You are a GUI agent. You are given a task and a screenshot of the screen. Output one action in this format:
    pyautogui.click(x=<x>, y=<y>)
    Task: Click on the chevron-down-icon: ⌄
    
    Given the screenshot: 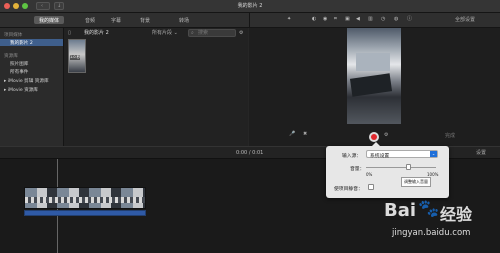 What is the action you would take?
    pyautogui.click(x=433, y=154)
    